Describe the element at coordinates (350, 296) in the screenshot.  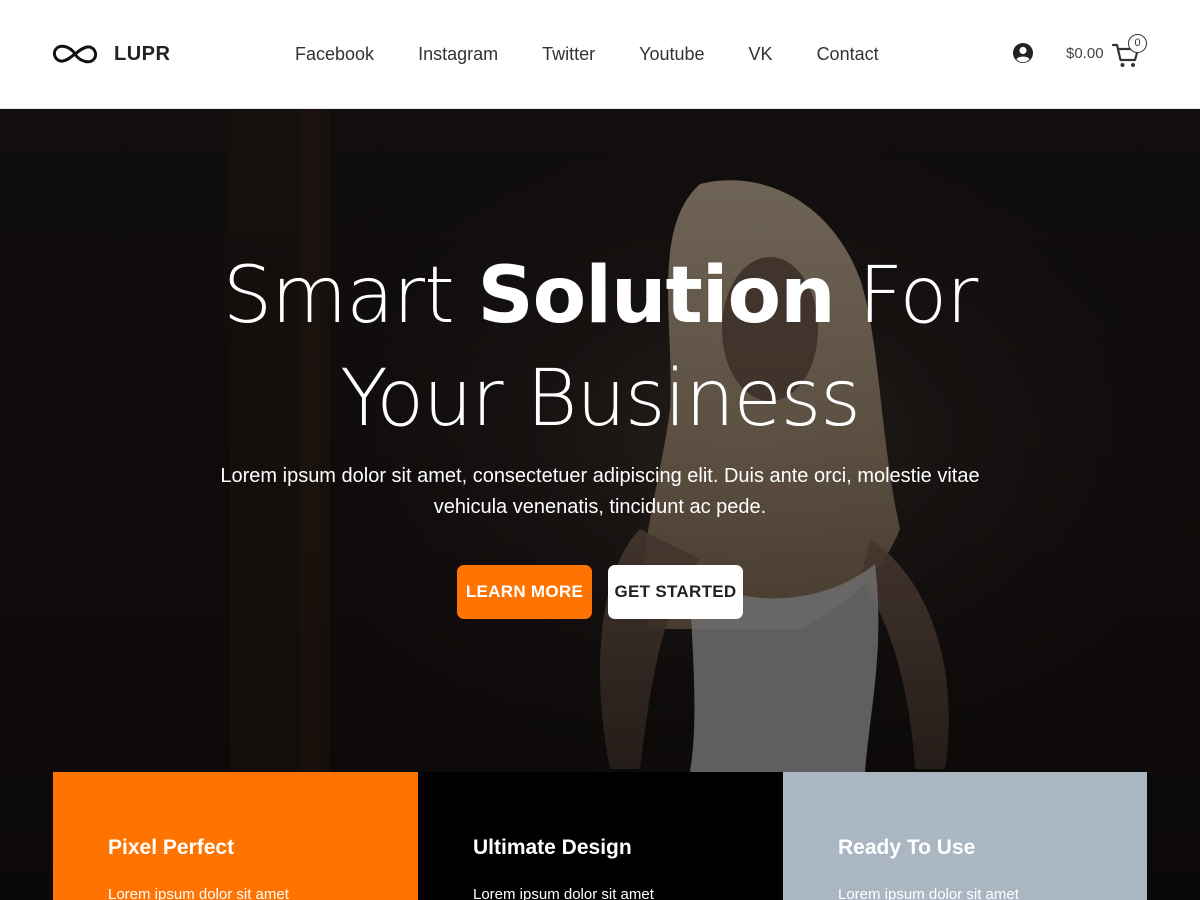
I see `hero-title-regular: Smart` at that location.